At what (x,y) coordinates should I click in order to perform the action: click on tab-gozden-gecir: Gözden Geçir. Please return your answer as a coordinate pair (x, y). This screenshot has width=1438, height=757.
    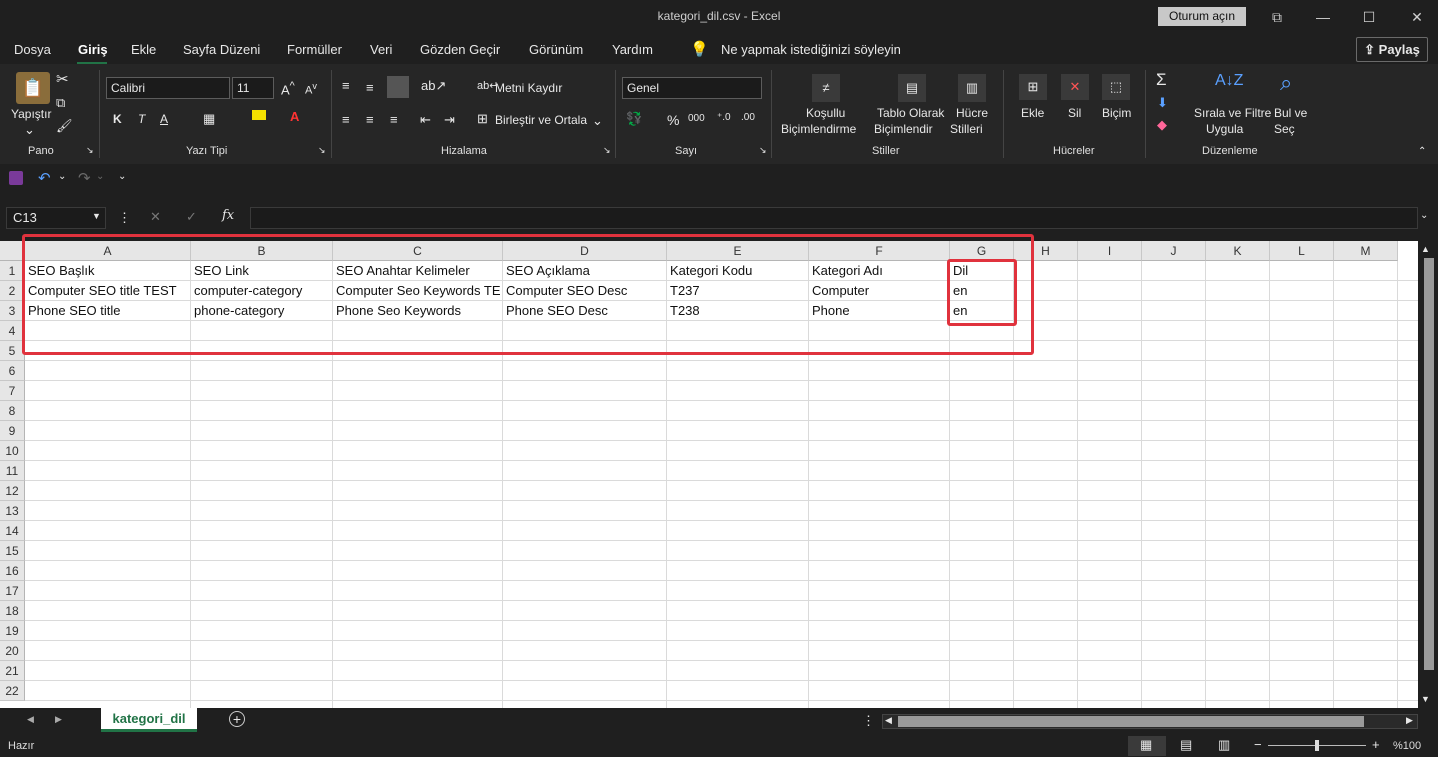
    Looking at the image, I should click on (460, 49).